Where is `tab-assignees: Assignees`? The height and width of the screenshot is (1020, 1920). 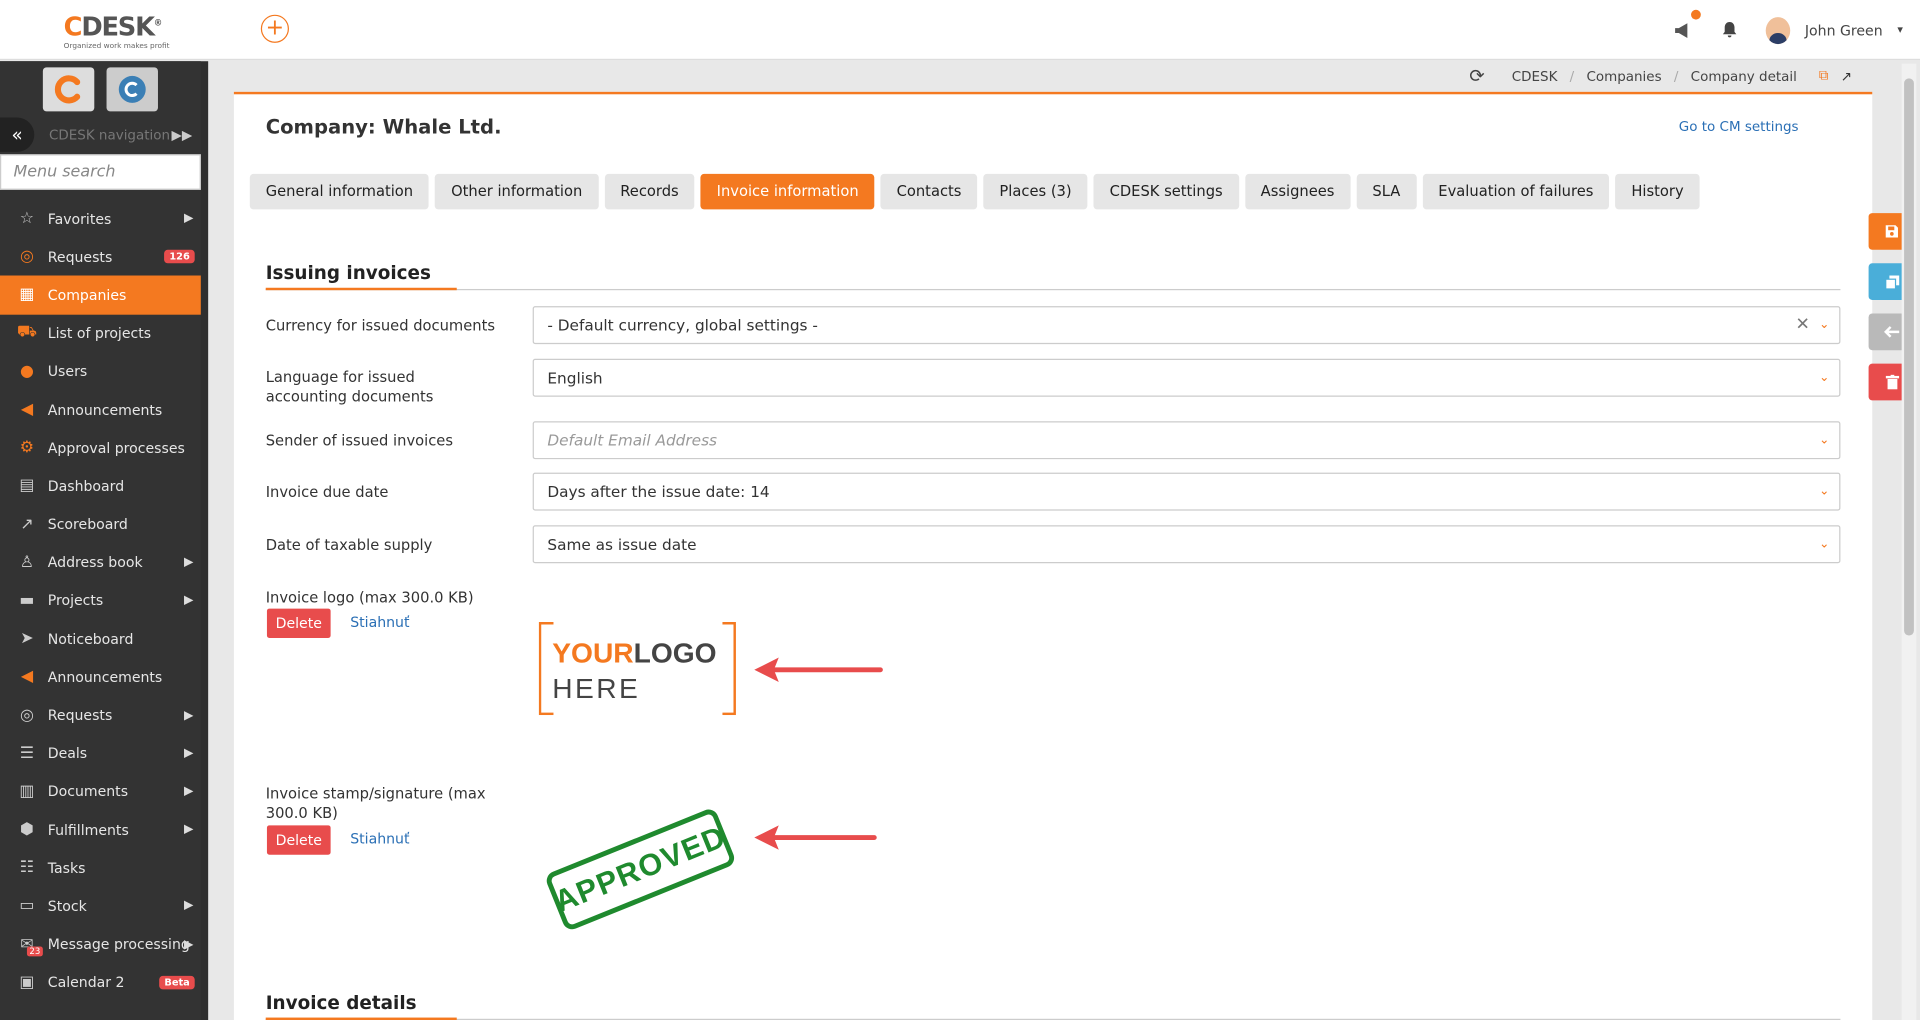
tab-assignees: Assignees is located at coordinates (1297, 191).